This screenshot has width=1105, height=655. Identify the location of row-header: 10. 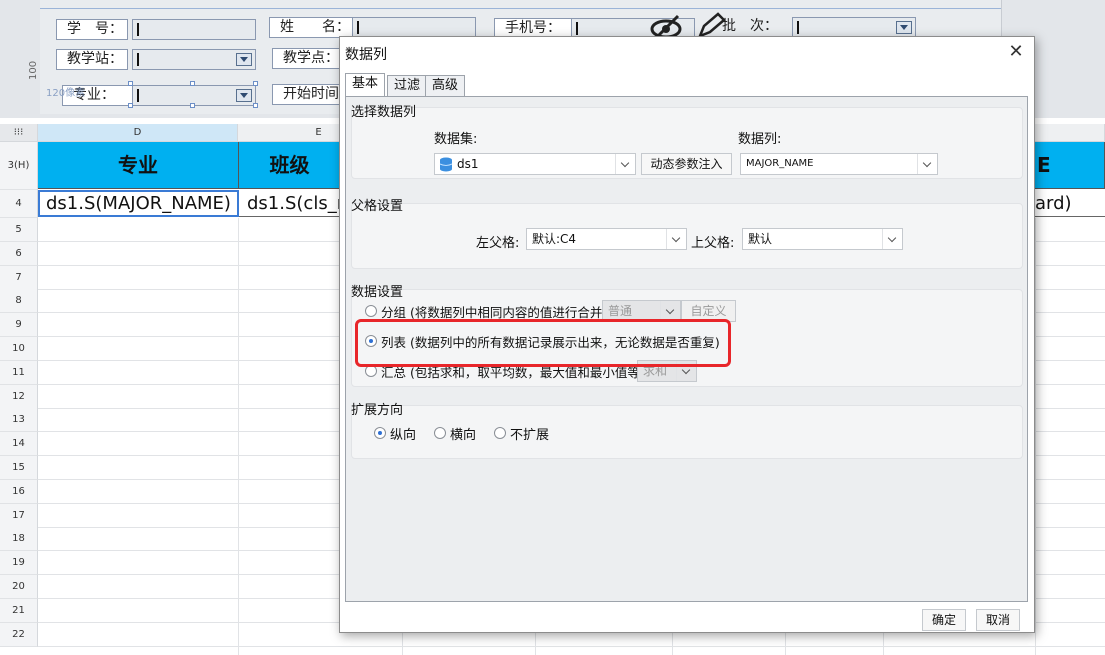
(19, 349).